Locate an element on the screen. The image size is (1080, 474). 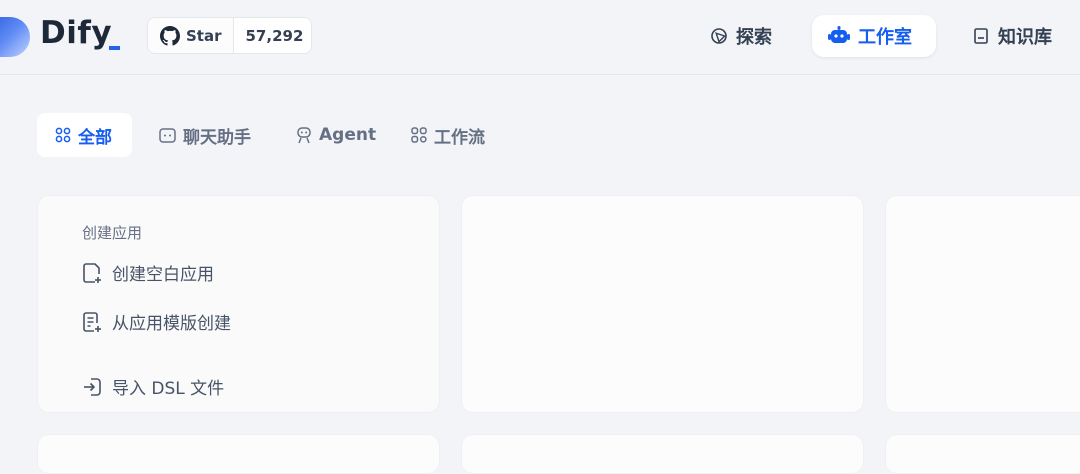
logo-cursor is located at coordinates (114, 48).